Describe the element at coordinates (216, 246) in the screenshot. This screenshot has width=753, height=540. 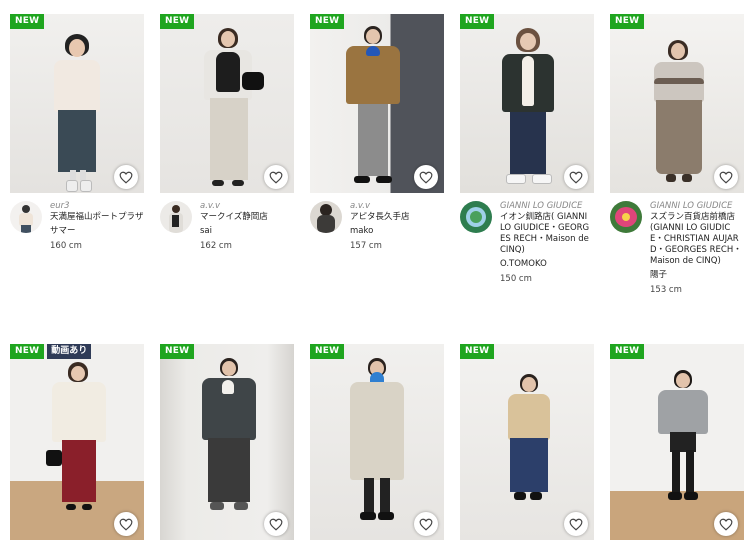
I see `staff-height: 162 cm` at that location.